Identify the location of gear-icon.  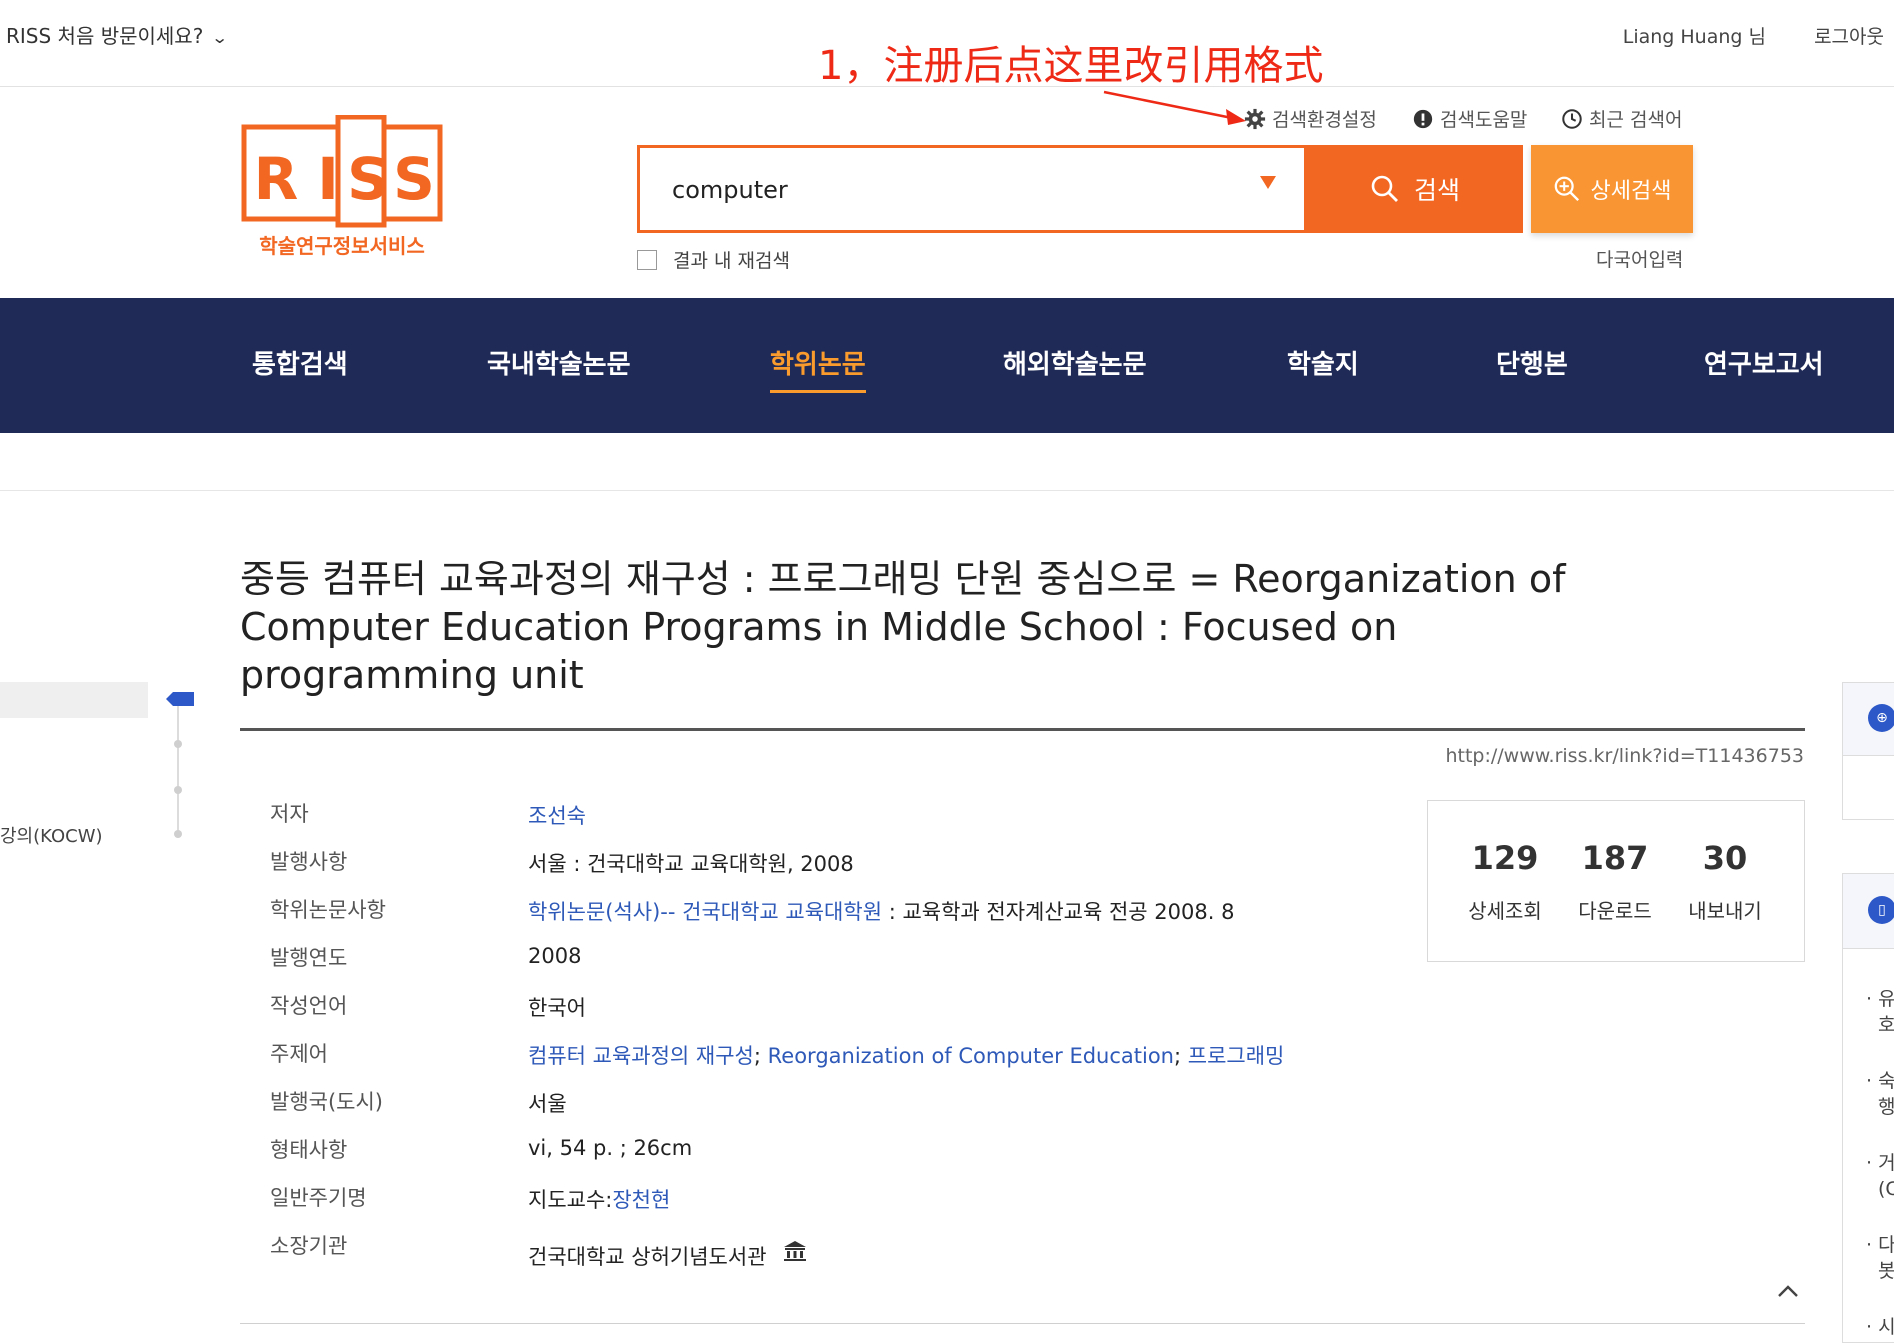
(1255, 118).